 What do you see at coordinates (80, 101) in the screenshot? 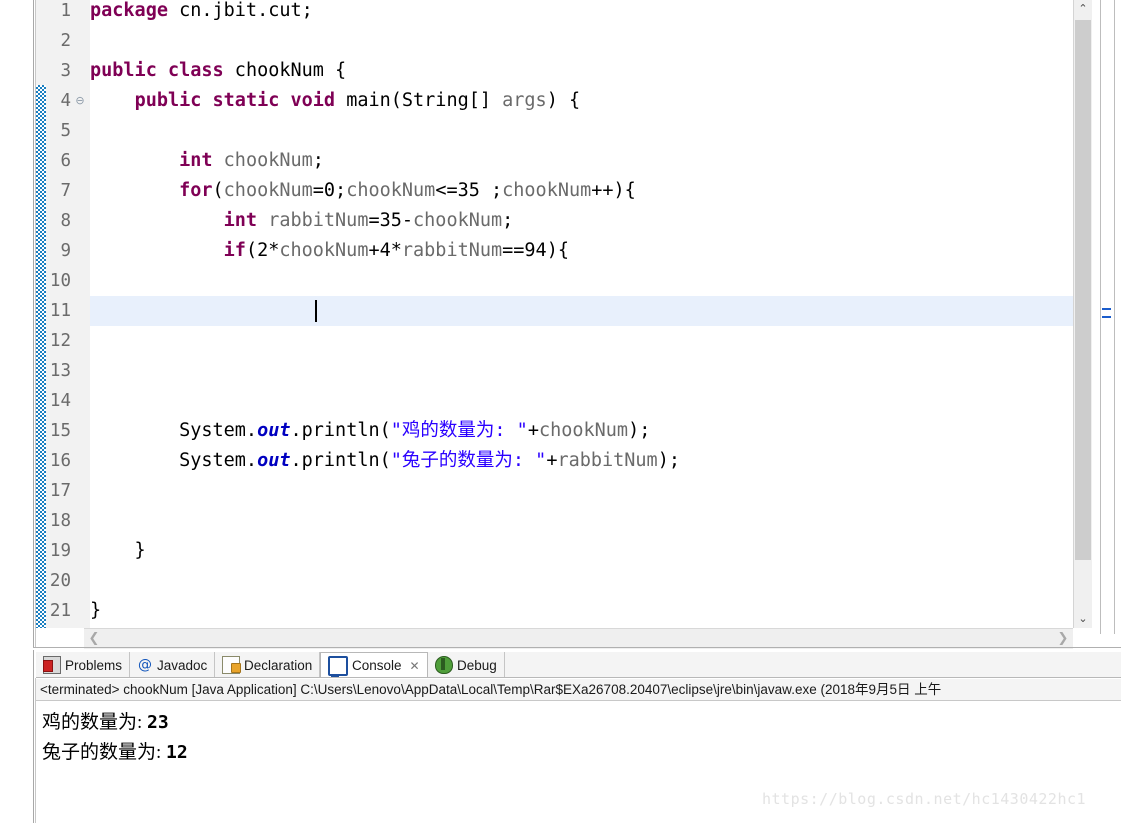
I see `fold-collapse-icon: ⊖` at bounding box center [80, 101].